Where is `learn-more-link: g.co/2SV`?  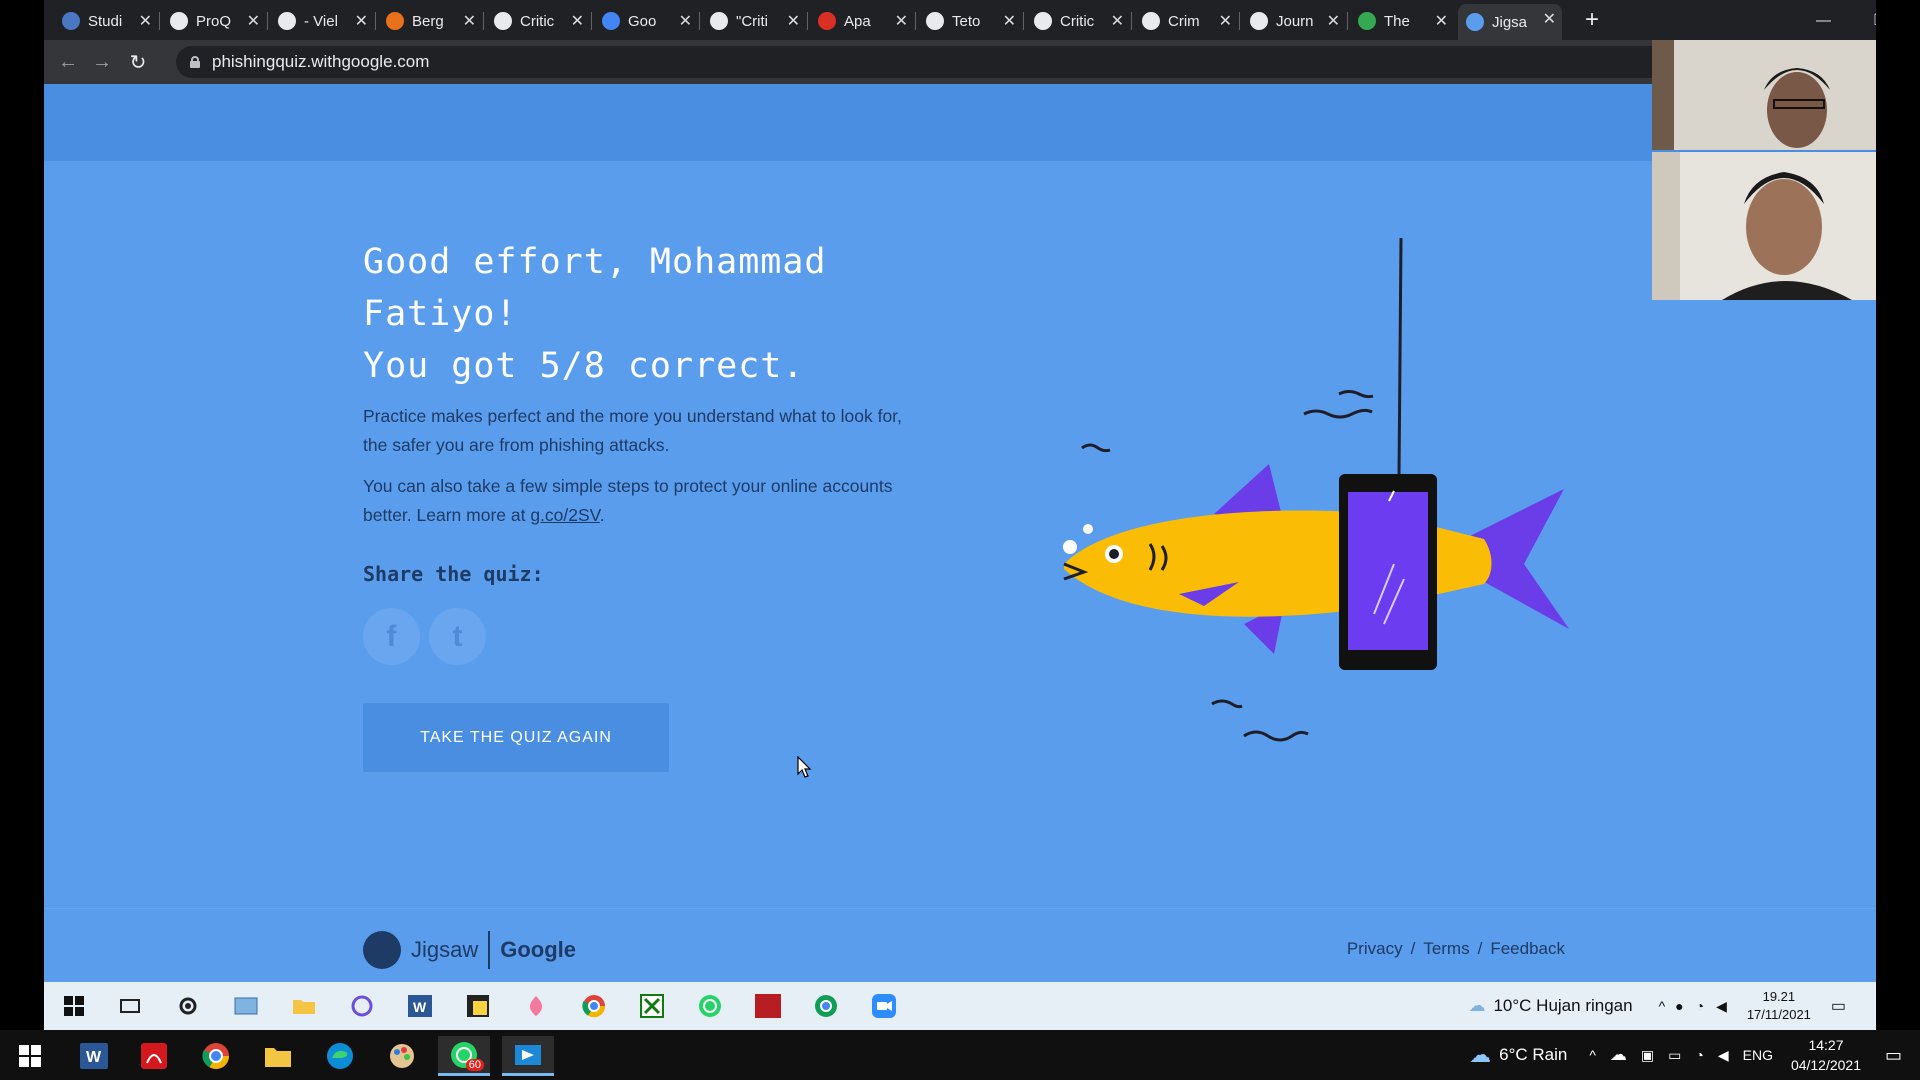 learn-more-link: g.co/2SV is located at coordinates (564, 515).